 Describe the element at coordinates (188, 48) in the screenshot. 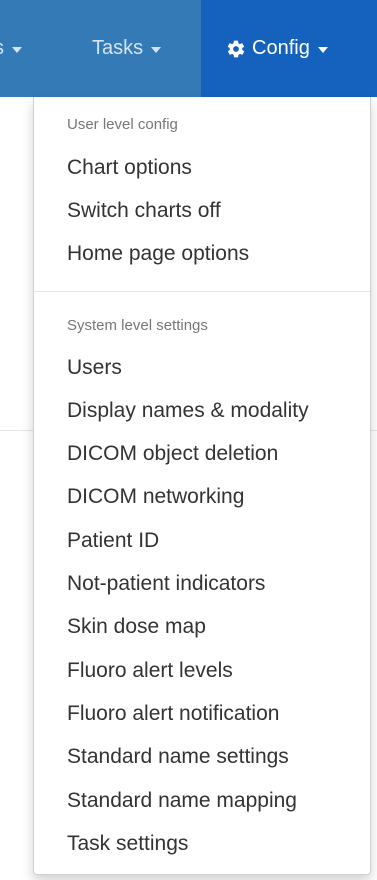

I see `navbar: s Tasks Config` at that location.